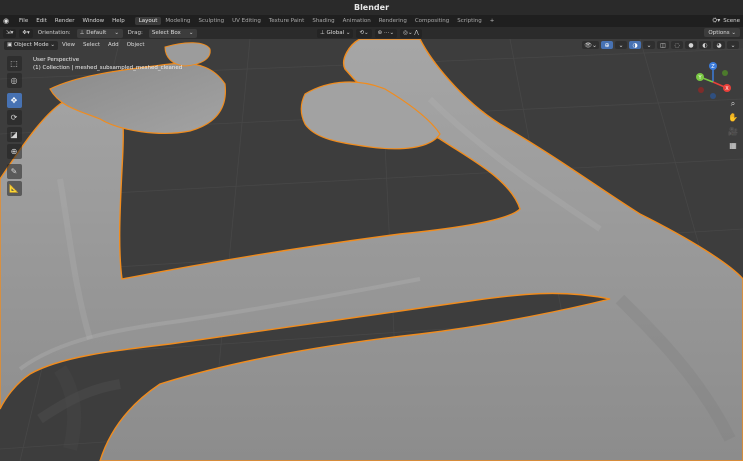 This screenshot has width=743, height=461. What do you see at coordinates (701, 90) in the screenshot?
I see `neg-x-axis-handle` at bounding box center [701, 90].